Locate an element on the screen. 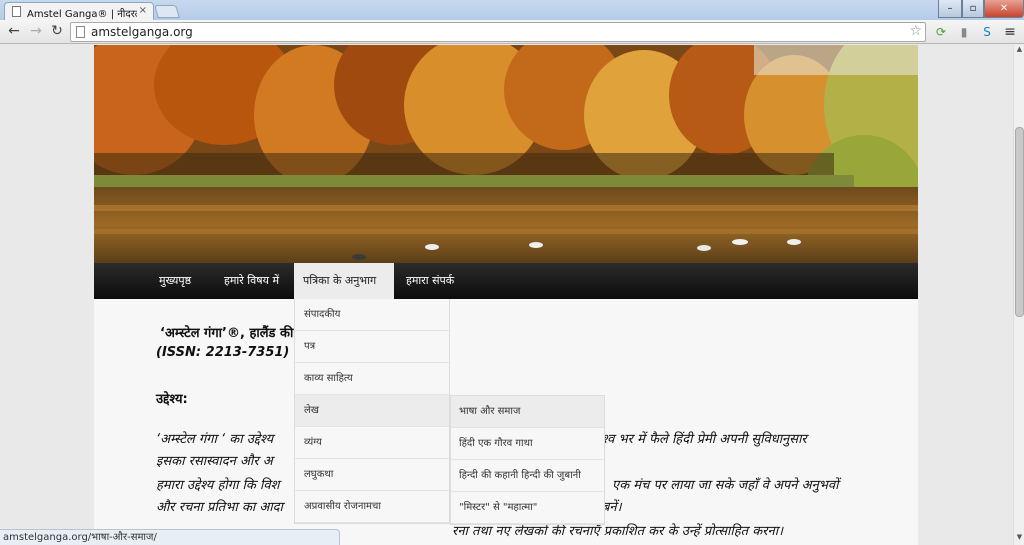 Image resolution: width=1024 pixels, height=545 pixels. dropdown-item-diaspora-diary: अप्रवासीय रोजनामचा is located at coordinates (372, 507).